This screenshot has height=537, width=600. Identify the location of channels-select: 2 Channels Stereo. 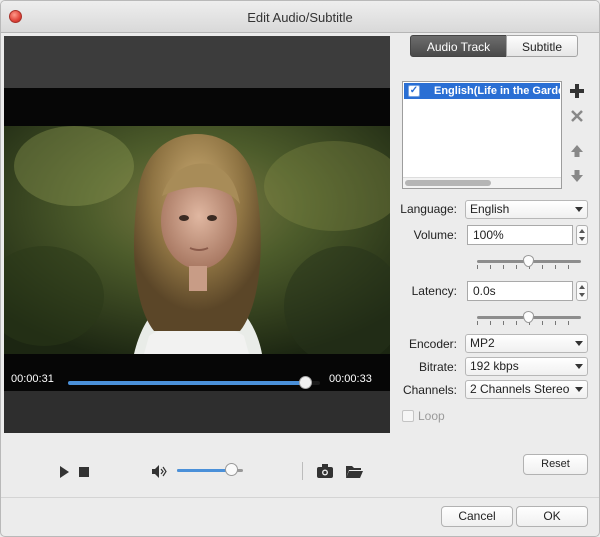
(526, 389).